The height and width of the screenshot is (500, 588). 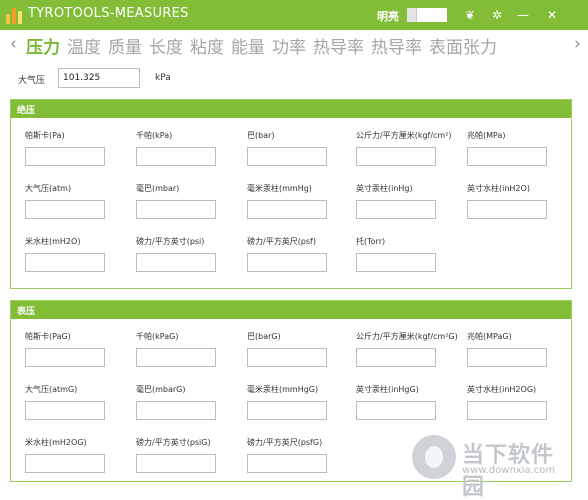 What do you see at coordinates (463, 45) in the screenshot?
I see `tab-9: 表面张力` at bounding box center [463, 45].